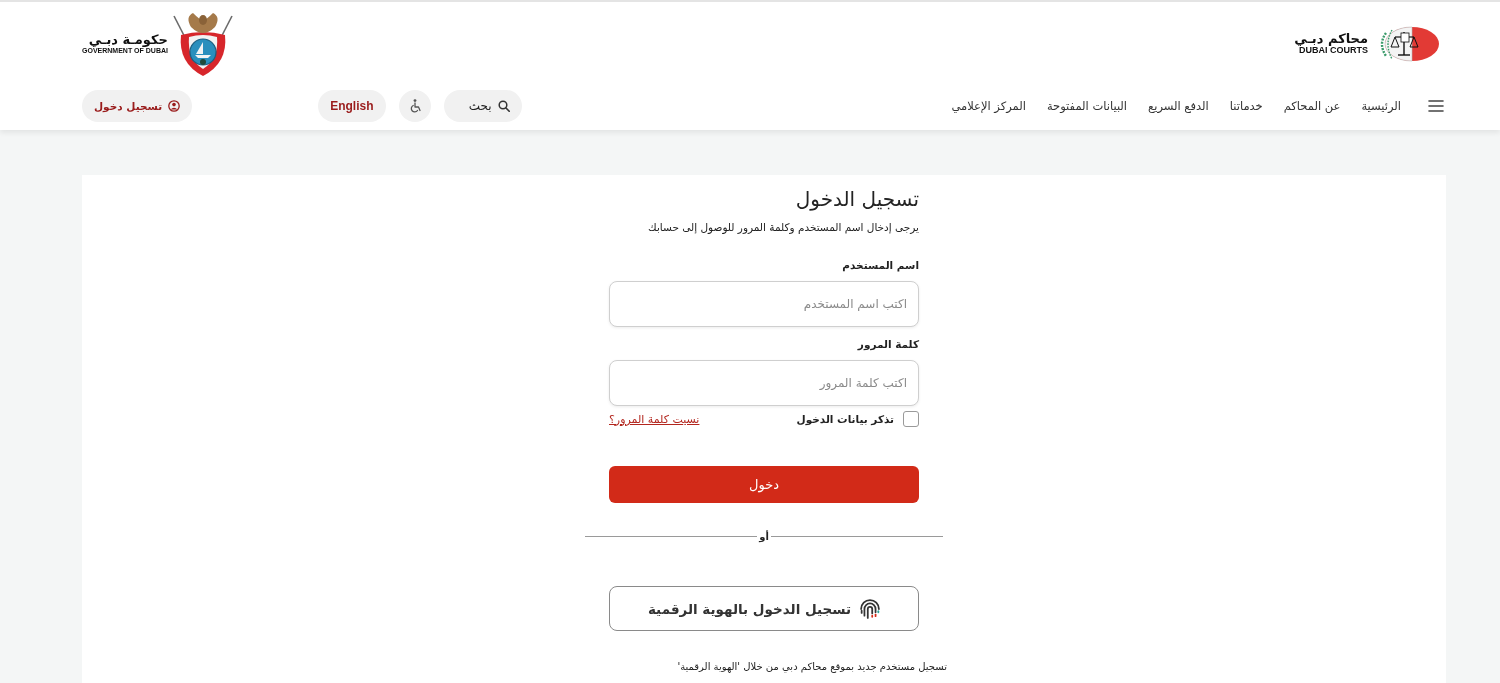  Describe the element at coordinates (654, 419) in the screenshot. I see `forgot-password-link: نسيت كلمة المرور؟` at that location.